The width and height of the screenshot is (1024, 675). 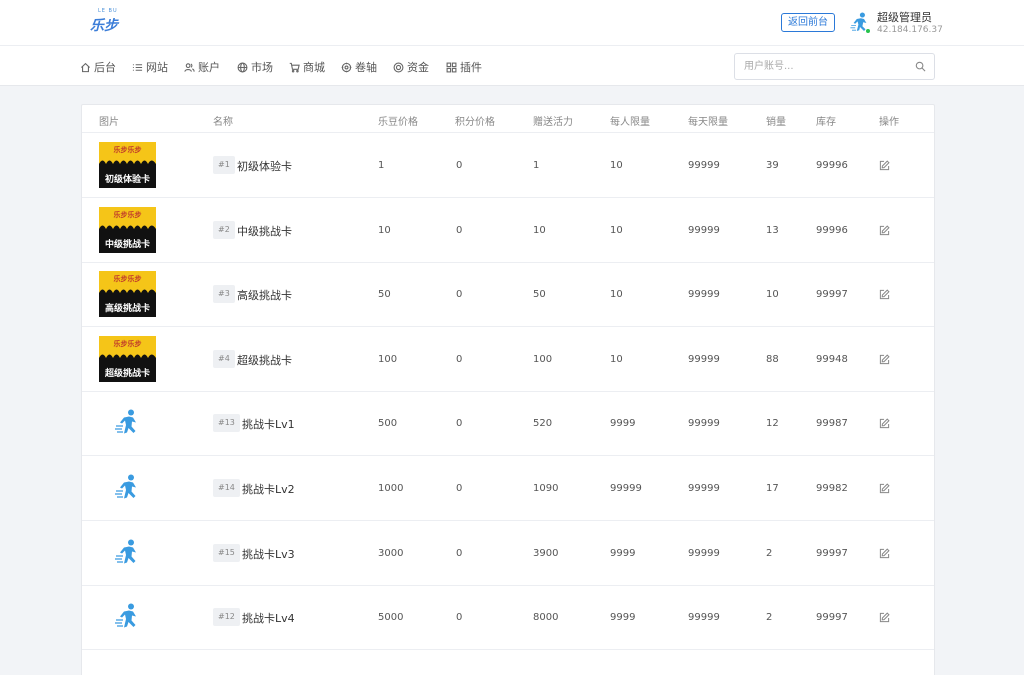 I want to click on nav-item-scroll: 卷轴, so click(x=359, y=67).